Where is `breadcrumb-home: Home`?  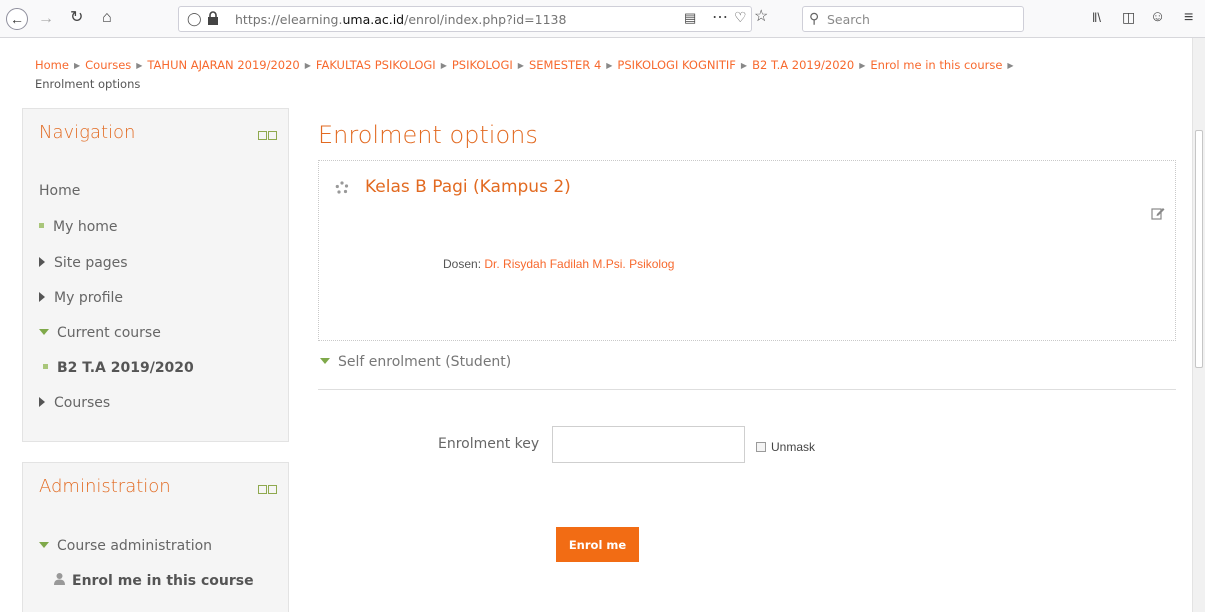
breadcrumb-home: Home is located at coordinates (52, 65).